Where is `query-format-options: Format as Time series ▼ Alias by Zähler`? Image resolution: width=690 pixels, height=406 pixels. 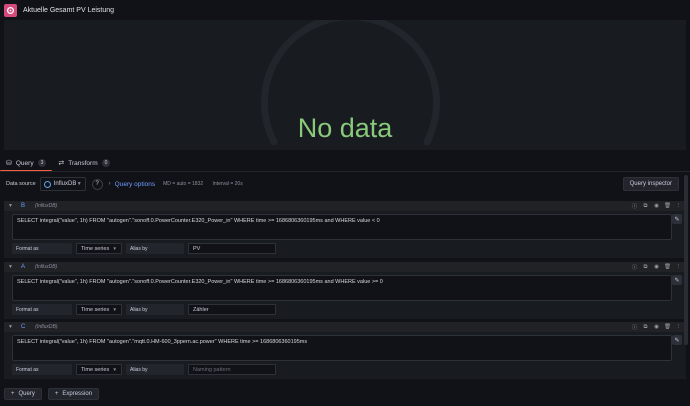
query-format-options: Format as Time series ▼ Alias by Zähler is located at coordinates (144, 309).